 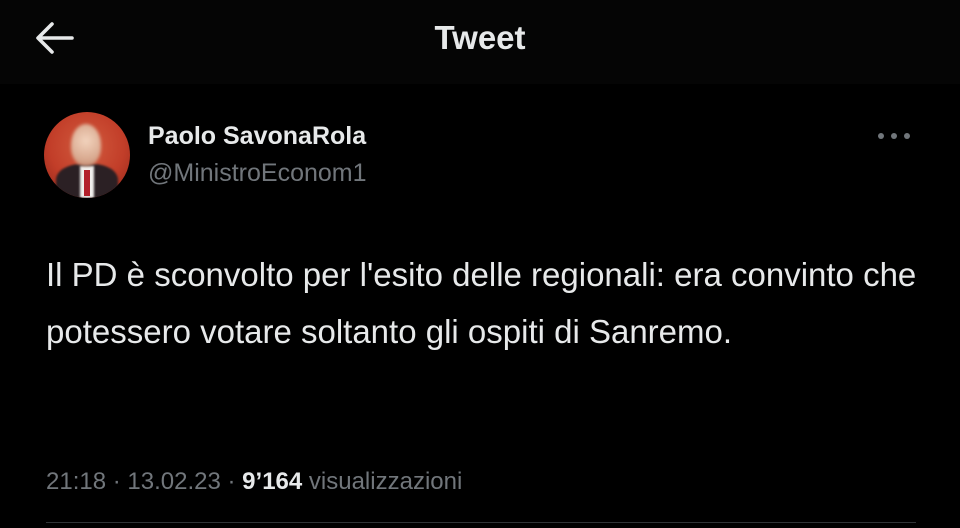 What do you see at coordinates (480, 37) in the screenshot?
I see `page-title: Tweet` at bounding box center [480, 37].